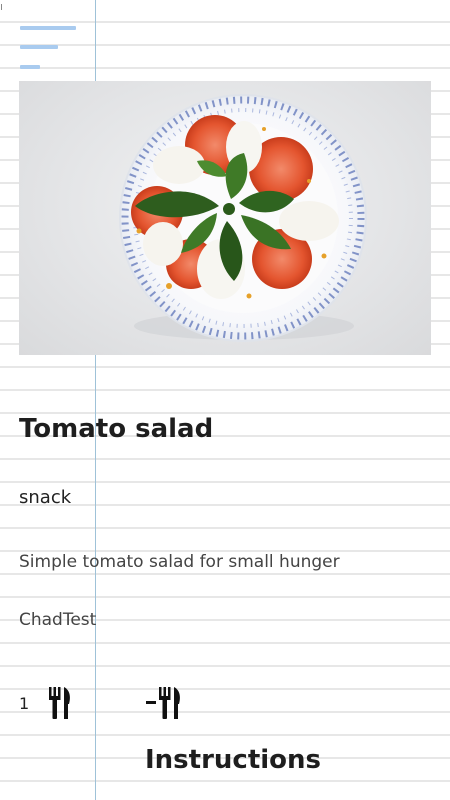 This screenshot has width=450, height=800. What do you see at coordinates (58, 620) in the screenshot?
I see `recipe-author: ChadTest` at bounding box center [58, 620].